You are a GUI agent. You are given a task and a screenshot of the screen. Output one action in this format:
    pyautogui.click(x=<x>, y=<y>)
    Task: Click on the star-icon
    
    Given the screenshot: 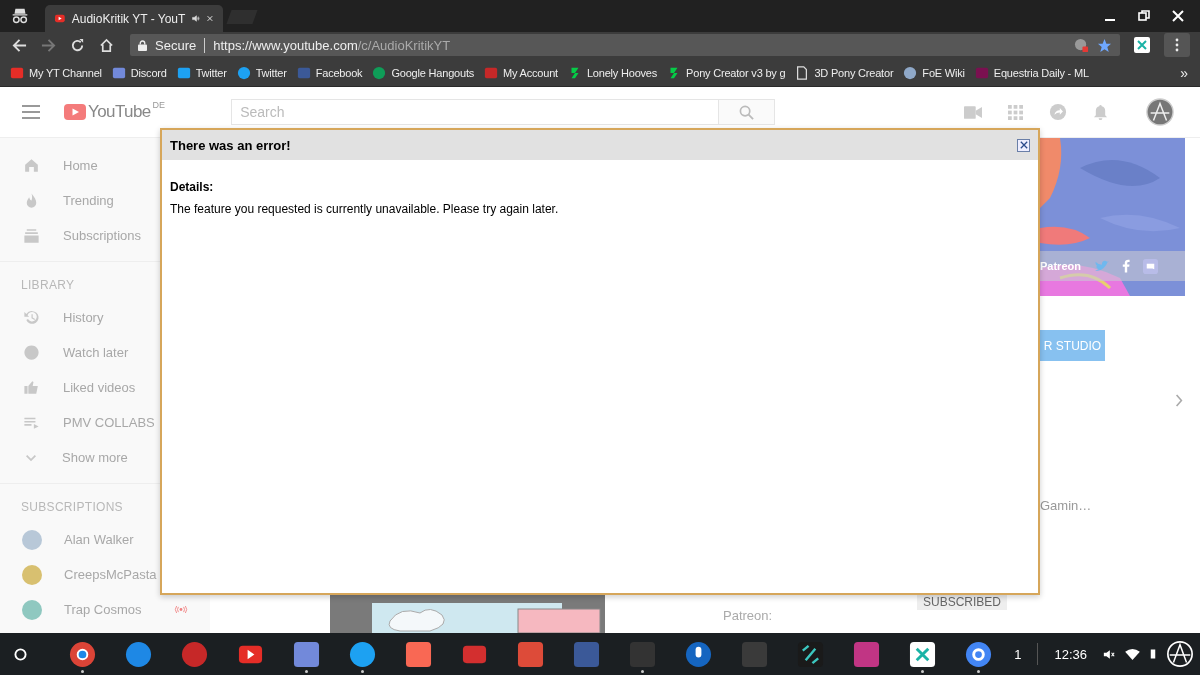 What is the action you would take?
    pyautogui.click(x=1104, y=45)
    